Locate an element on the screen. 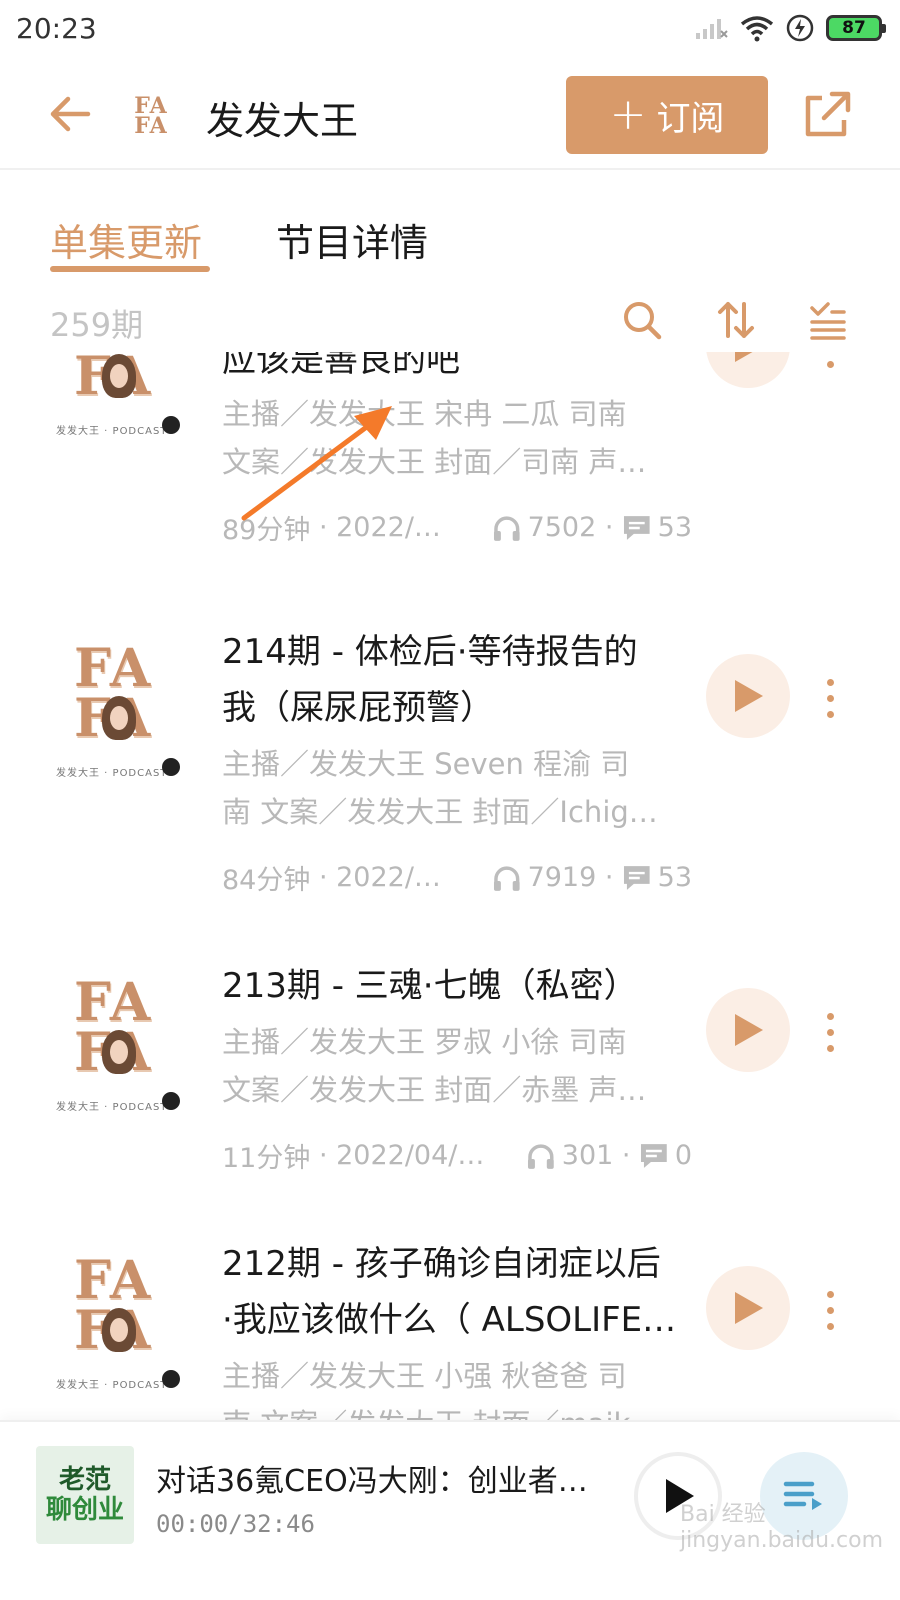  active-tab-indicator is located at coordinates (130, 269).